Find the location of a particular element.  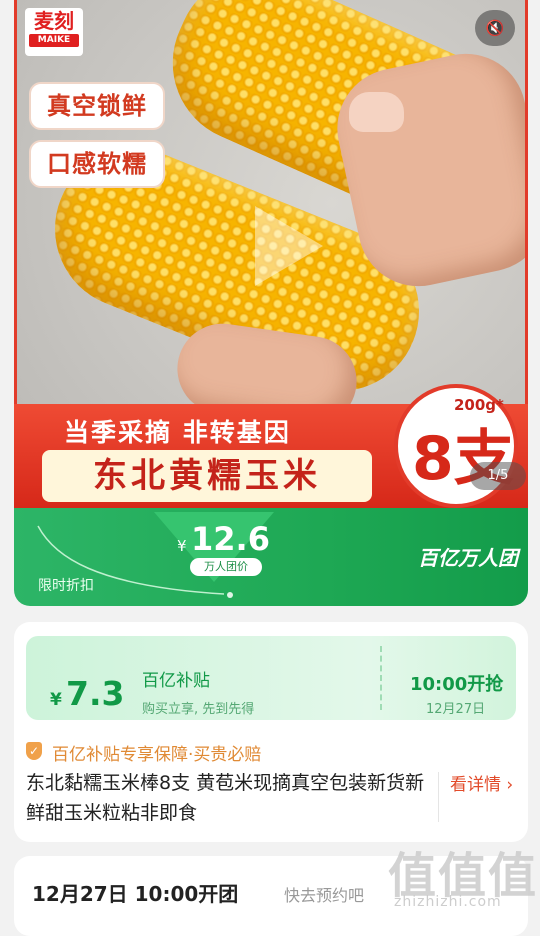

watermark-url: zhizhizhi.com is located at coordinates (448, 902).